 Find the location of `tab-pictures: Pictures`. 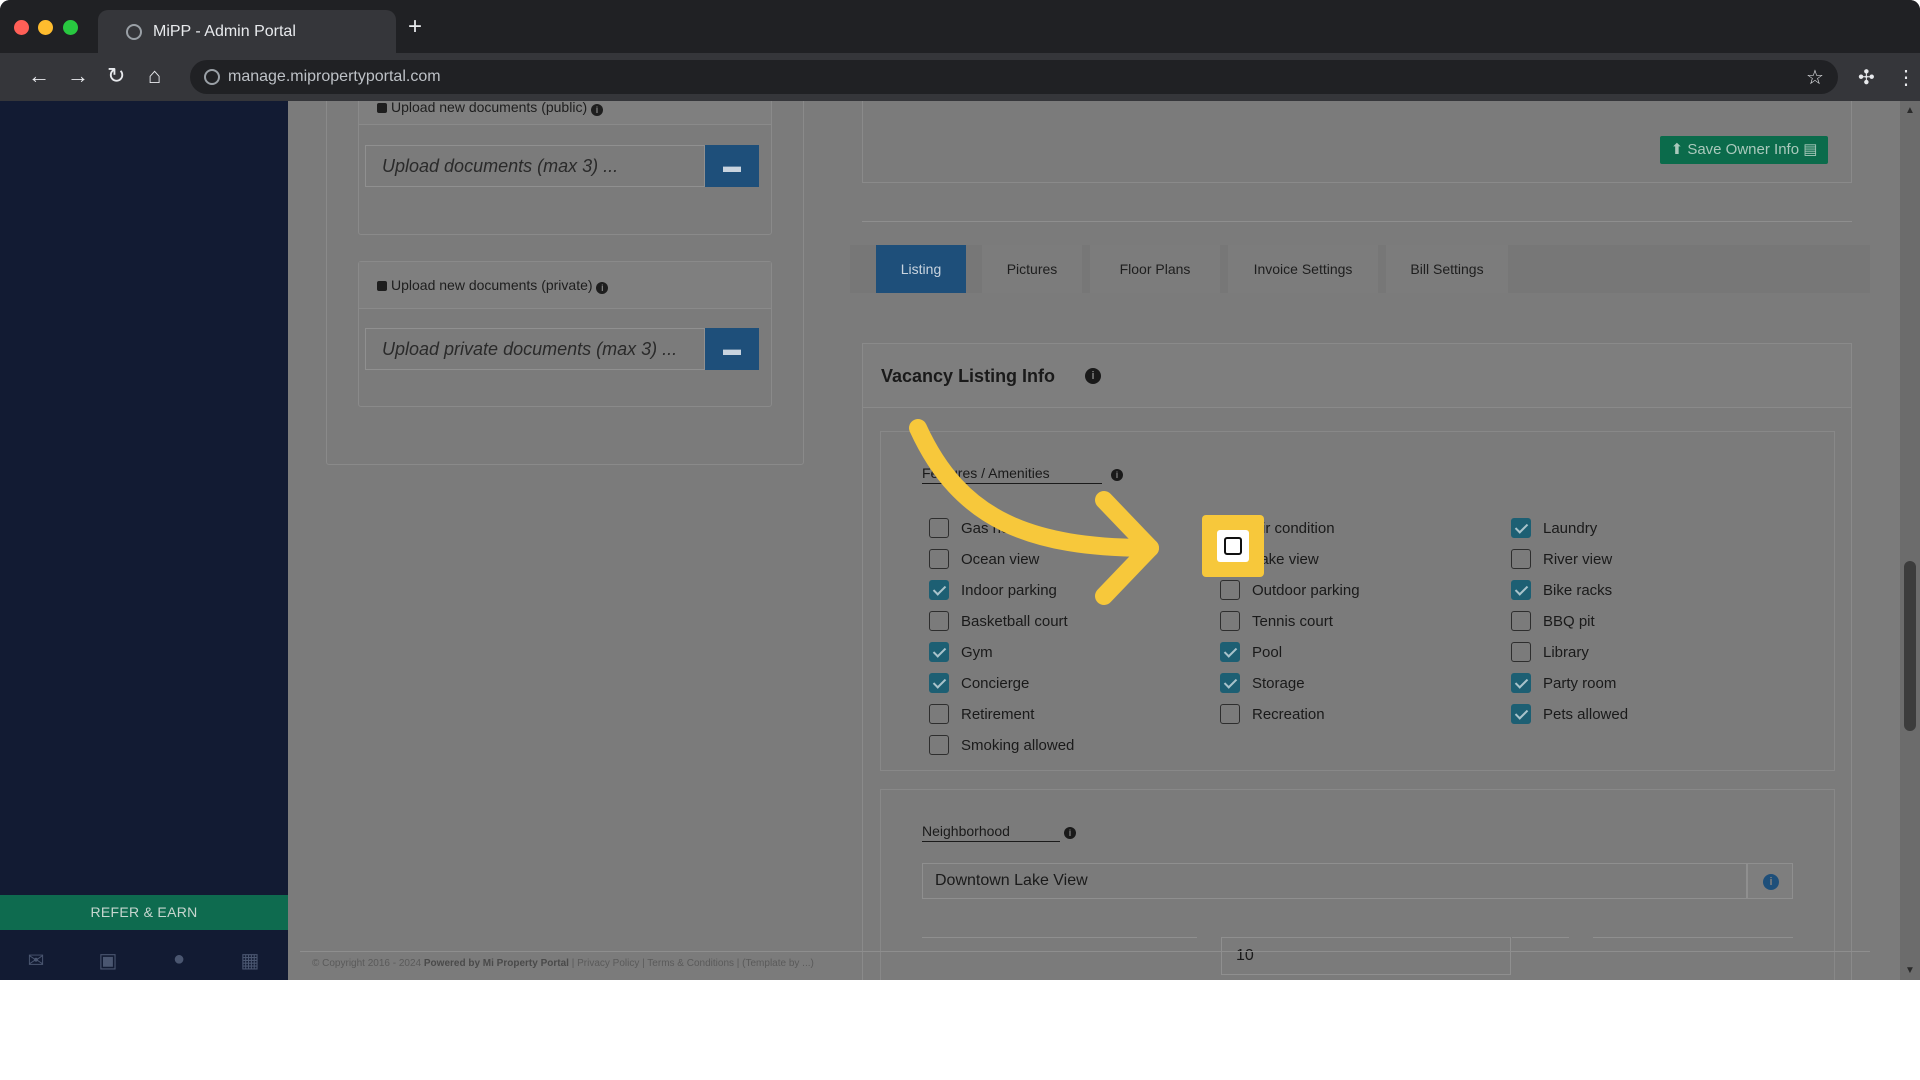

tab-pictures: Pictures is located at coordinates (1032, 269).